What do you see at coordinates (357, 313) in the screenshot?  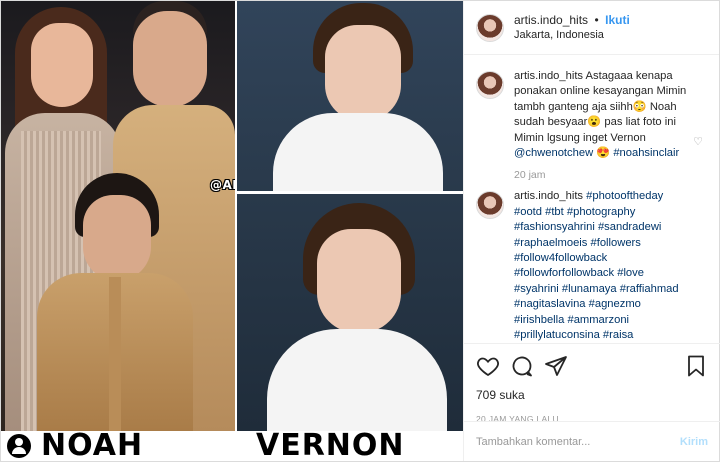 I see `figure-vernon-bottom` at bounding box center [357, 313].